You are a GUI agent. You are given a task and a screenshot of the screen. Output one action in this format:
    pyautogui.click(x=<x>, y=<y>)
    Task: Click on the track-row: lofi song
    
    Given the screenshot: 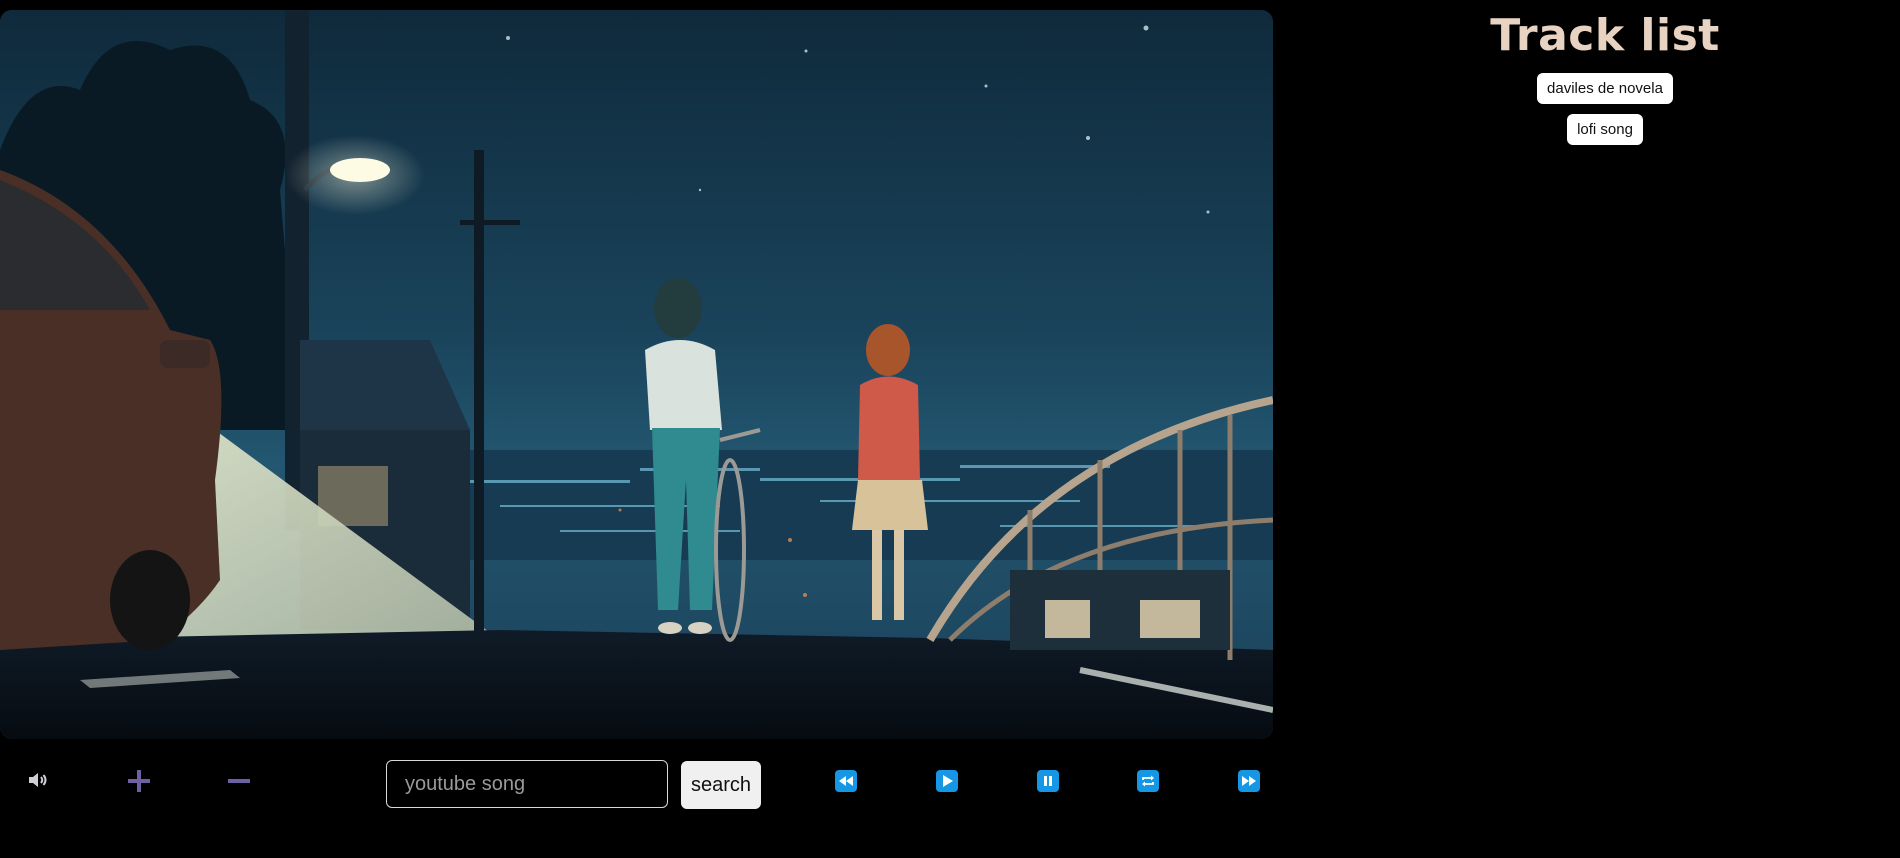 What is the action you would take?
    pyautogui.click(x=1605, y=134)
    